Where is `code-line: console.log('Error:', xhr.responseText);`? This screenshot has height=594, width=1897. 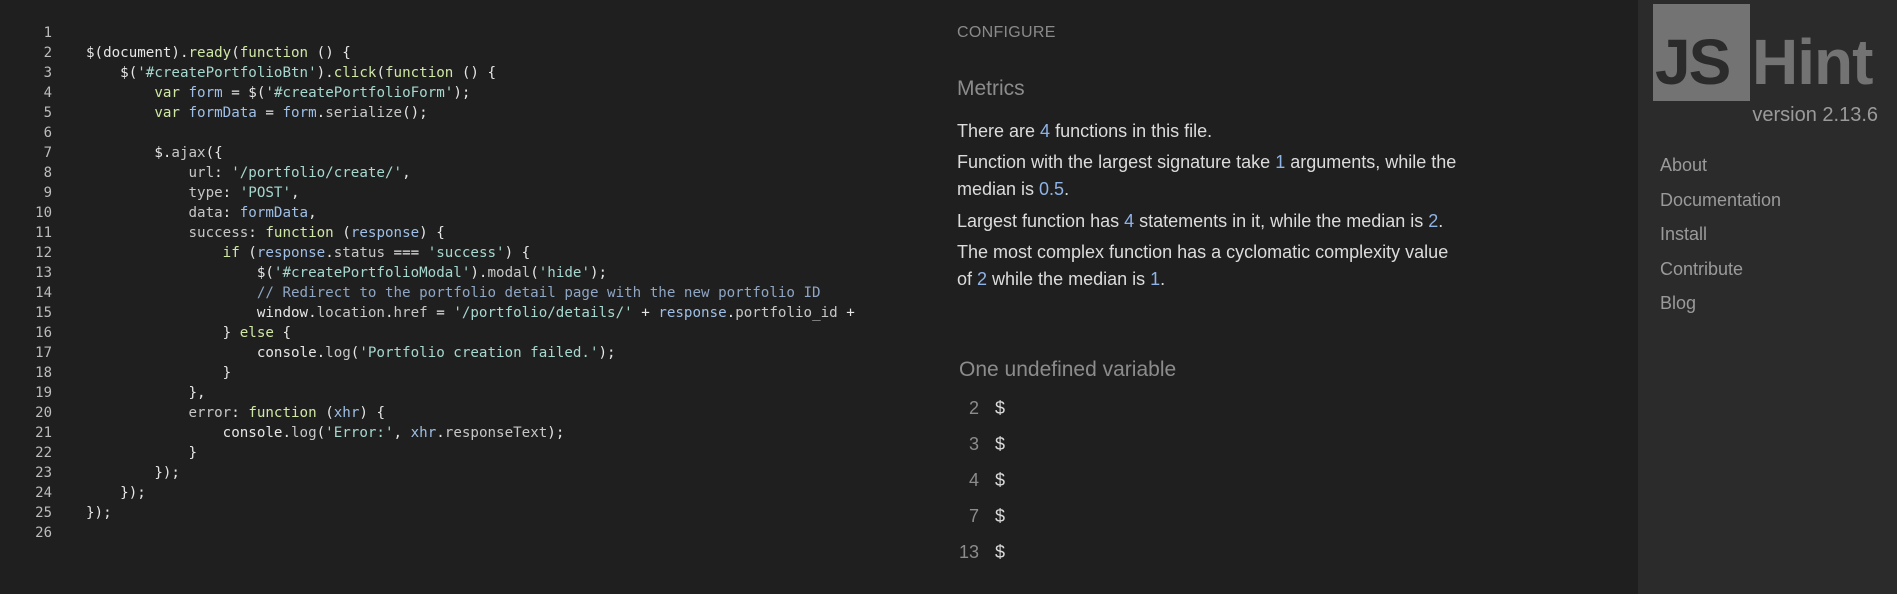
code-line: console.log('Error:', xhr.responseText); is located at coordinates (325, 433).